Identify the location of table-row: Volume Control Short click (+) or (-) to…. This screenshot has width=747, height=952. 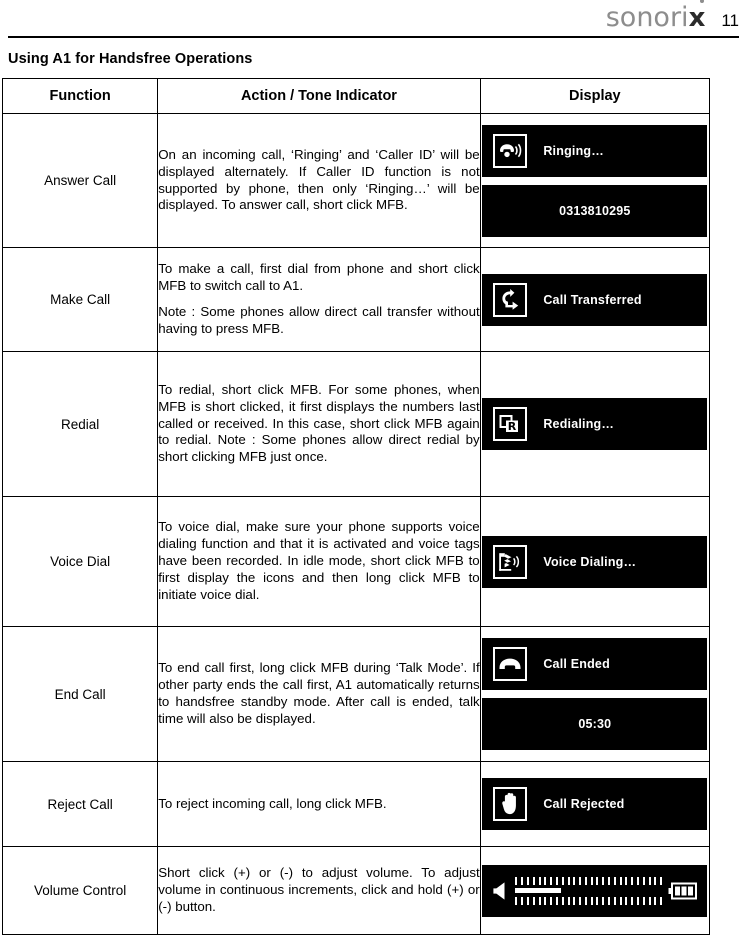
(356, 890).